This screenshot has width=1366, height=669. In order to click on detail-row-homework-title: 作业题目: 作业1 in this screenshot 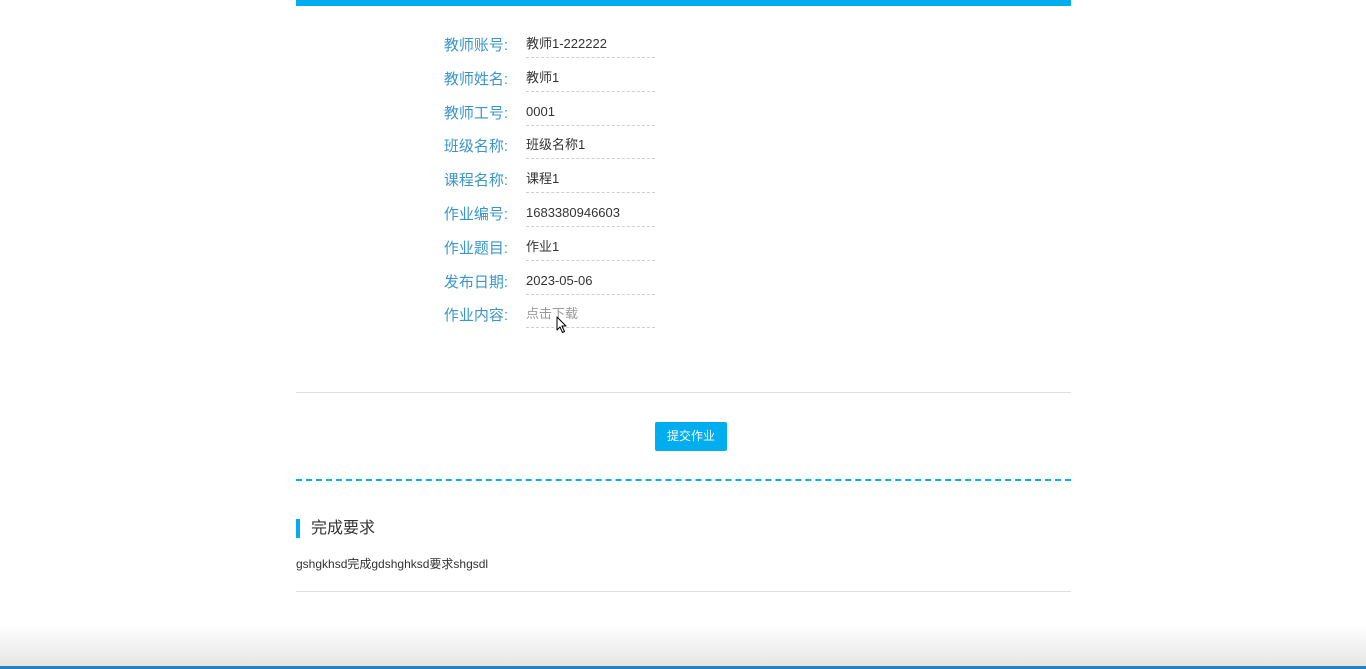, I will do `click(683, 247)`.